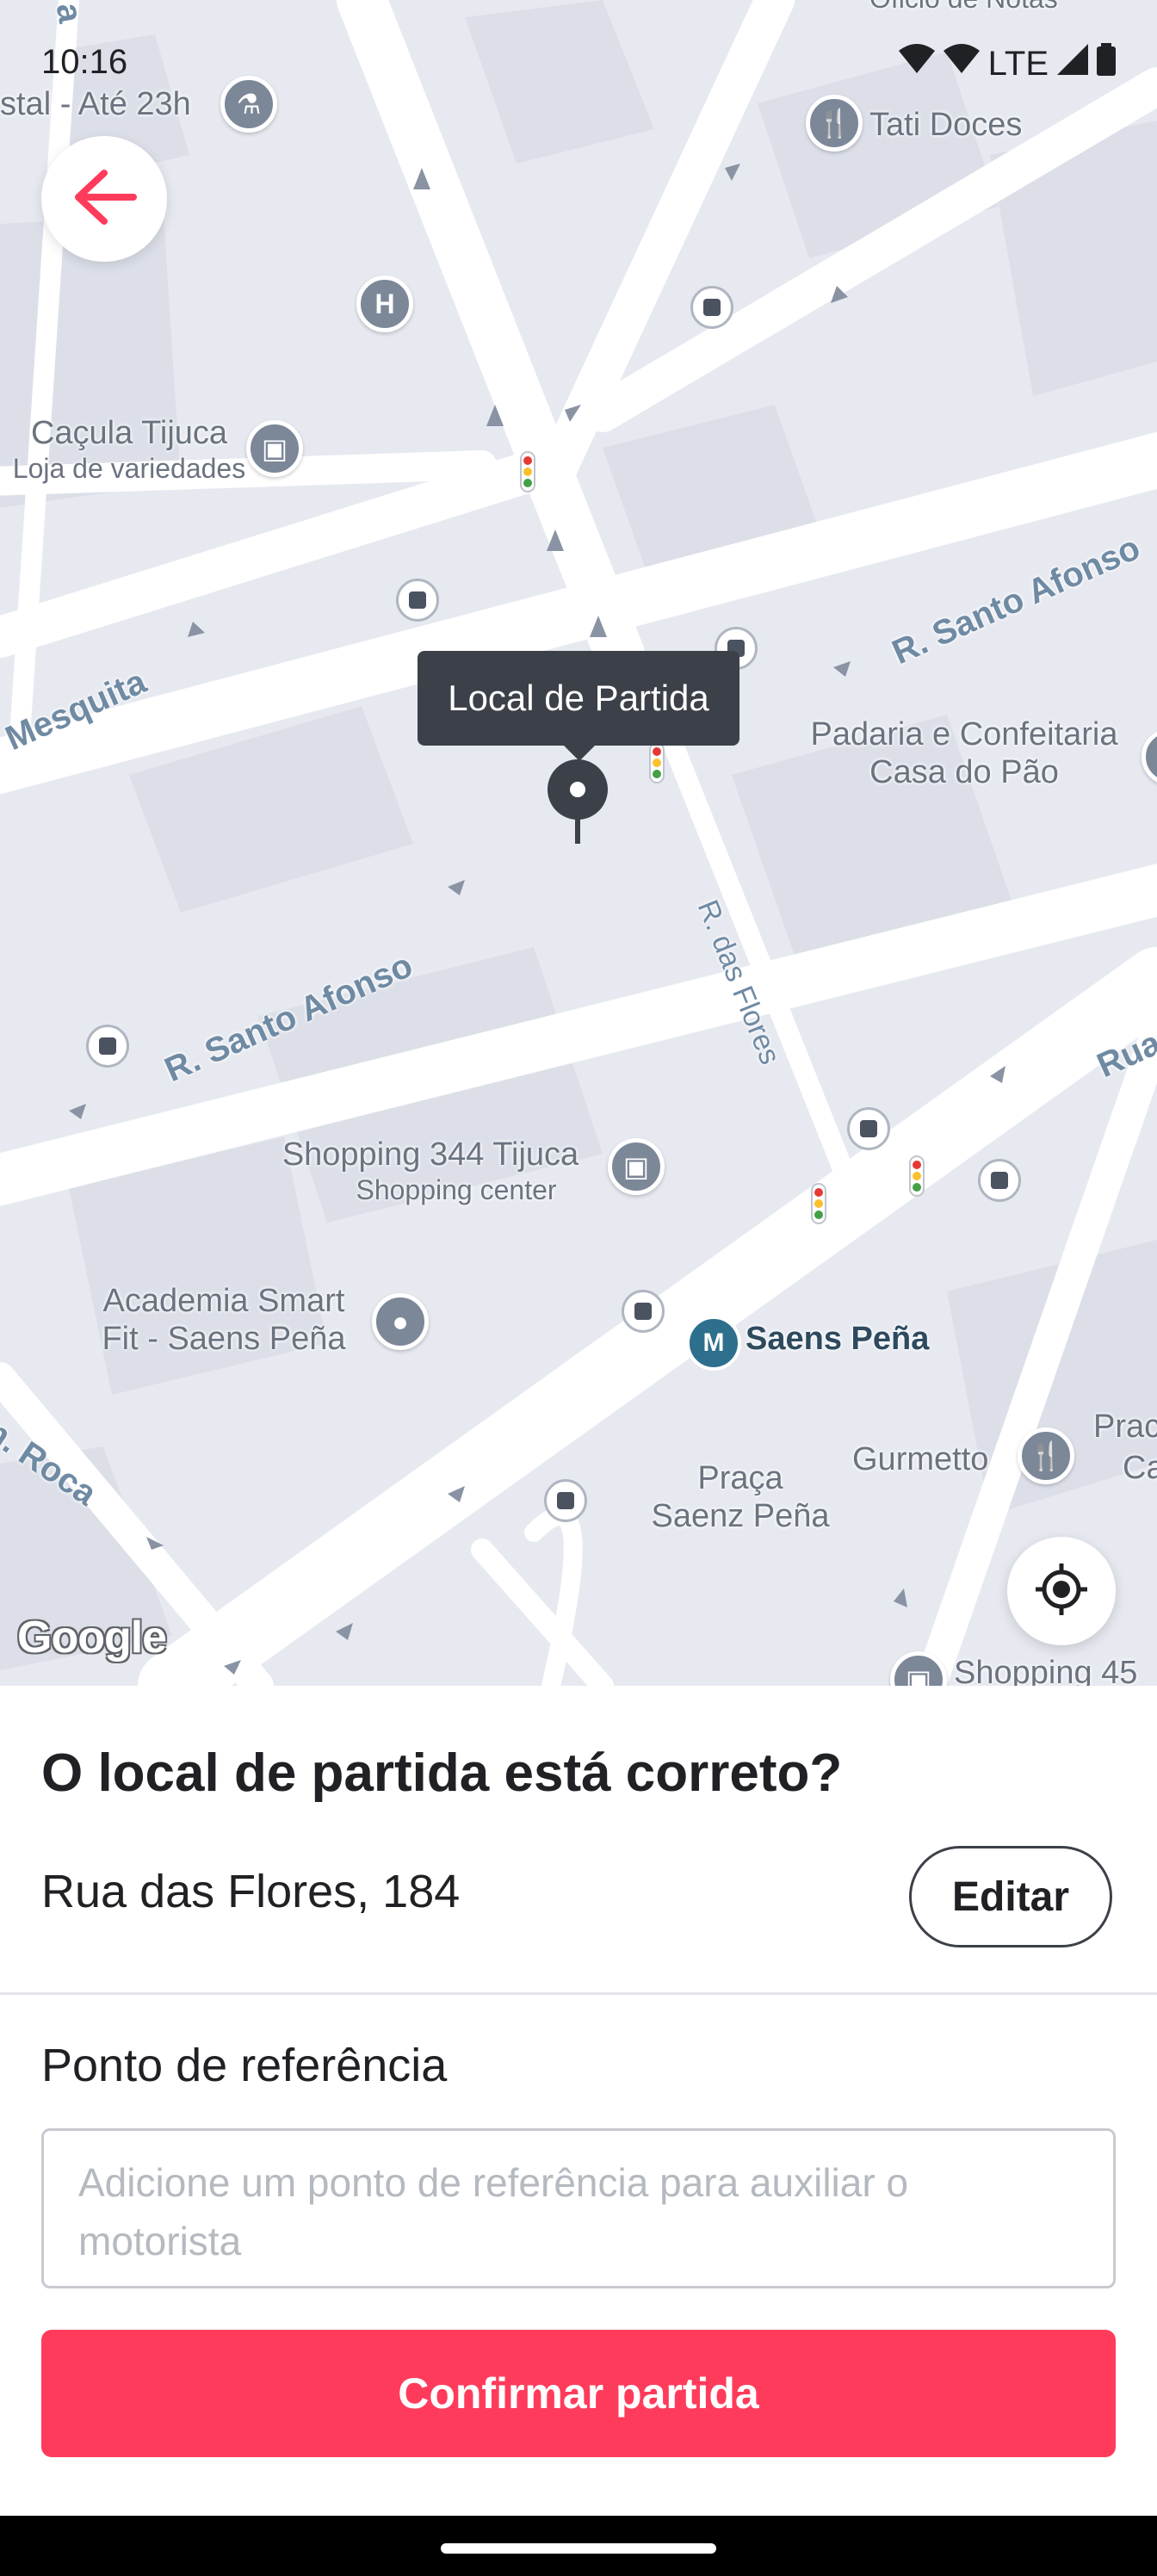 The width and height of the screenshot is (1157, 2576). Describe the element at coordinates (920, 1459) in the screenshot. I see `place-label-gurmetto: Gurmetto` at that location.